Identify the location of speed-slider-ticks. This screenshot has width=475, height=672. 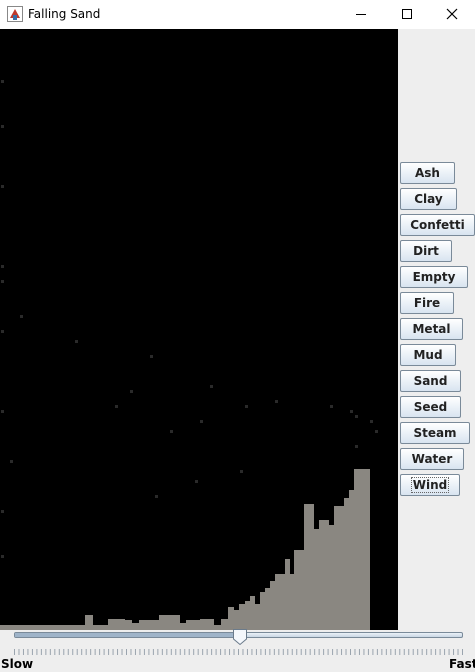
(238, 652).